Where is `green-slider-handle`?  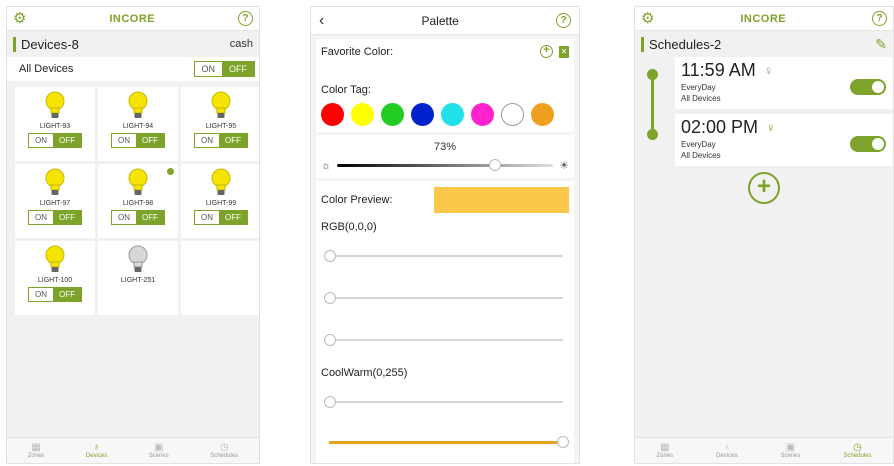 green-slider-handle is located at coordinates (330, 298).